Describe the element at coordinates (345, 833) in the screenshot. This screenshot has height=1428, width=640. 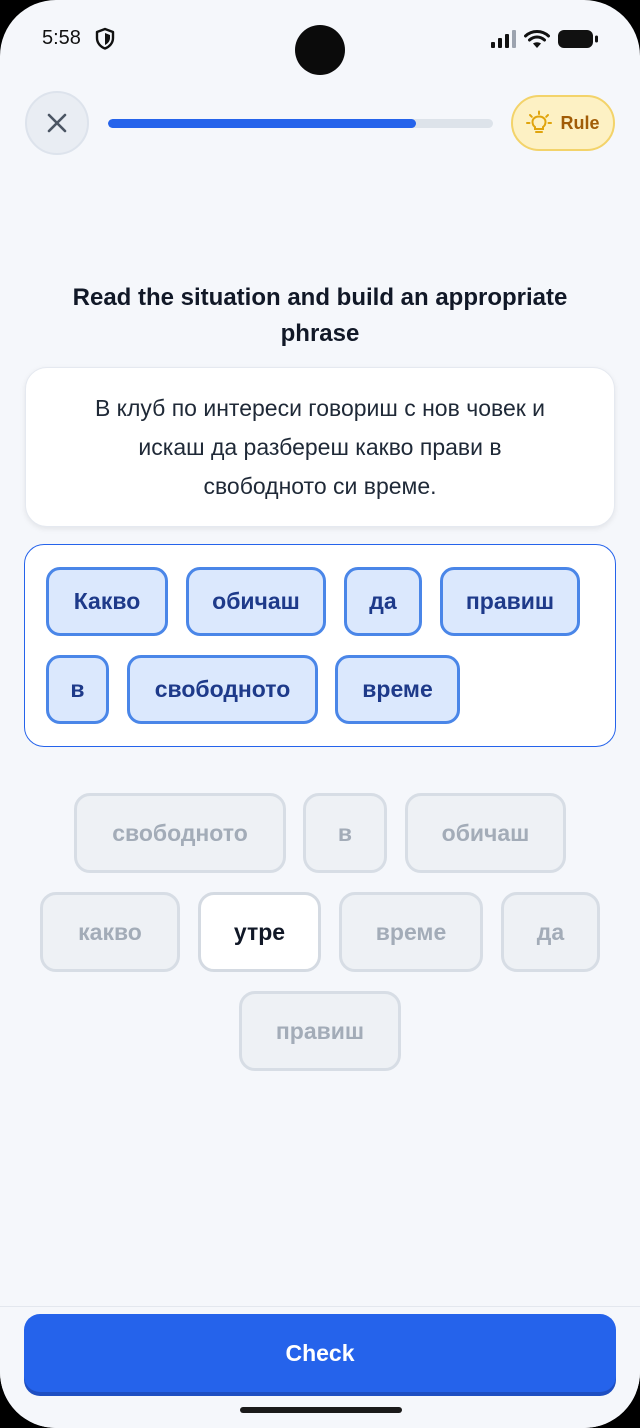
I see `word-bank-chip: в` at that location.